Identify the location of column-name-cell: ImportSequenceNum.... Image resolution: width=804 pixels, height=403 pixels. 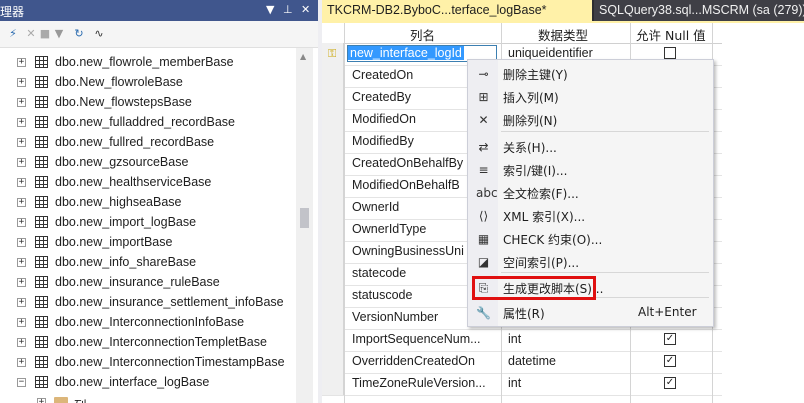
(416, 339).